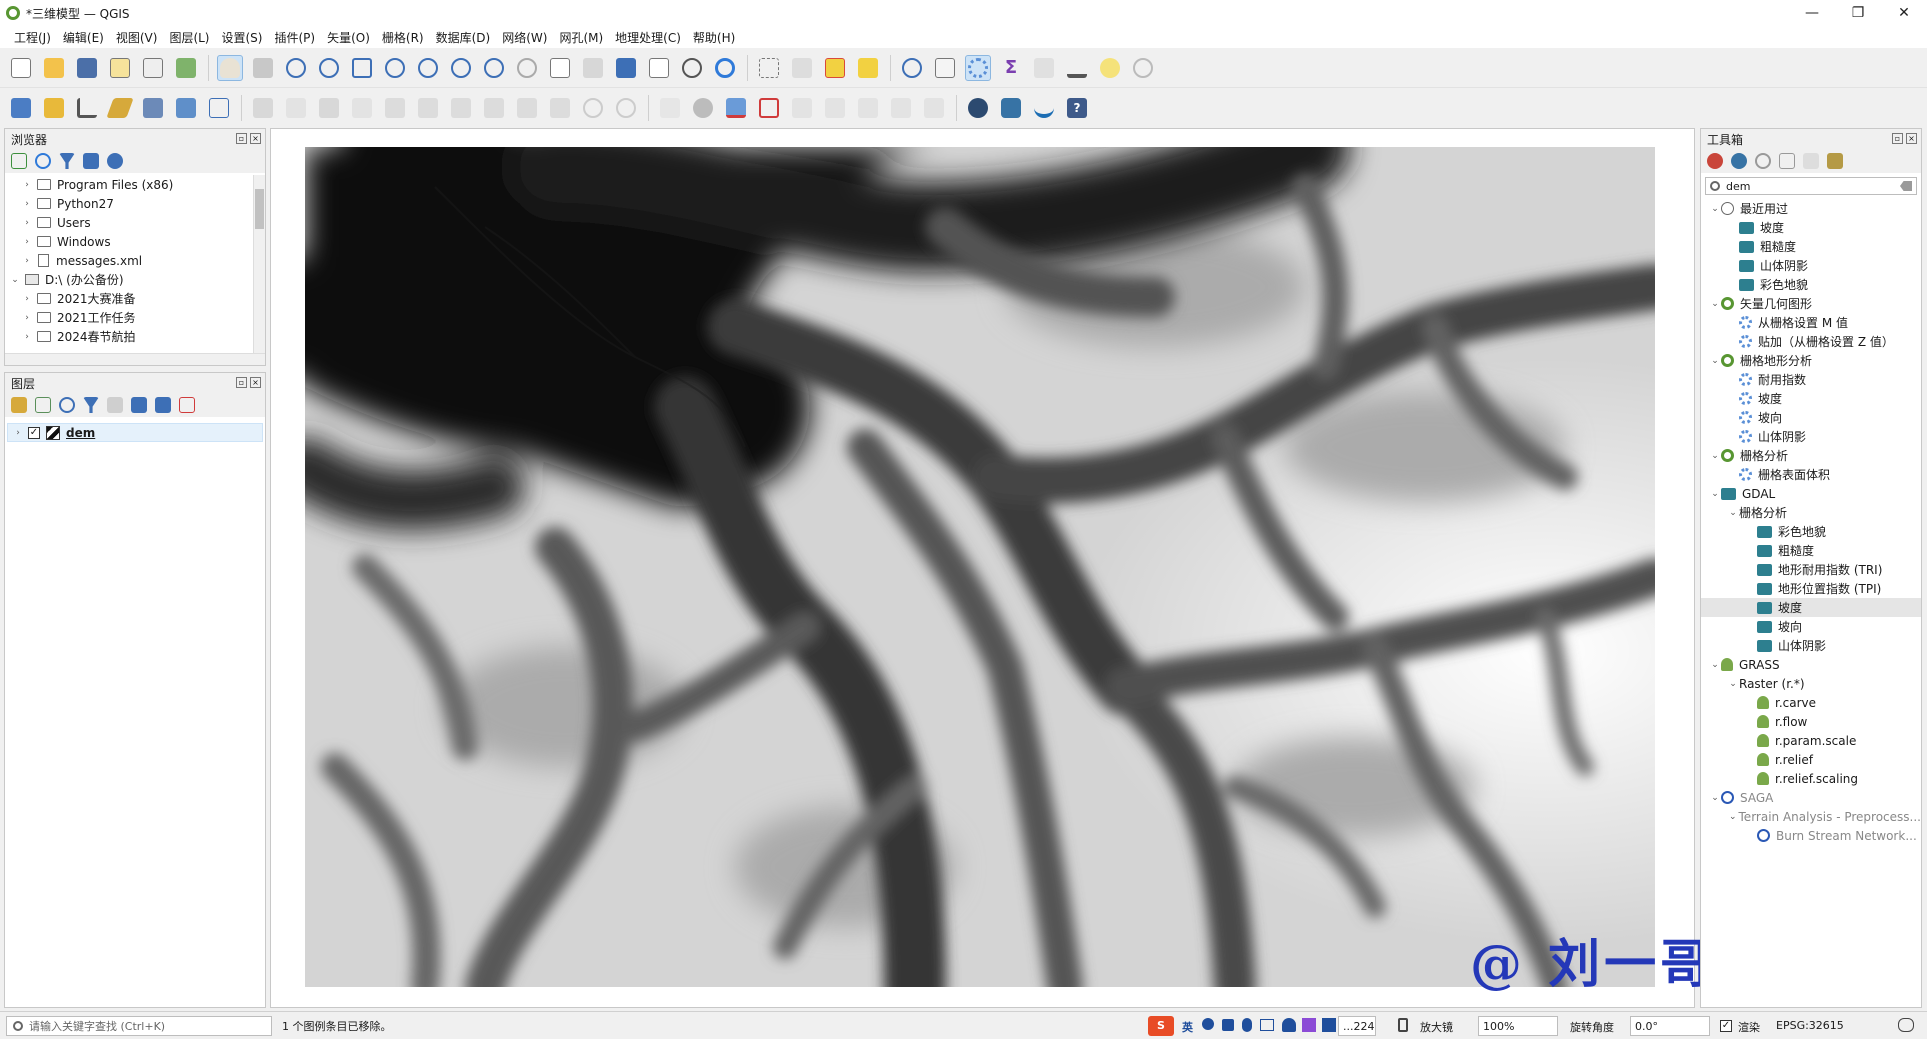 Image resolution: width=1927 pixels, height=1039 pixels. What do you see at coordinates (1787, 161) in the screenshot?
I see `results-icon` at bounding box center [1787, 161].